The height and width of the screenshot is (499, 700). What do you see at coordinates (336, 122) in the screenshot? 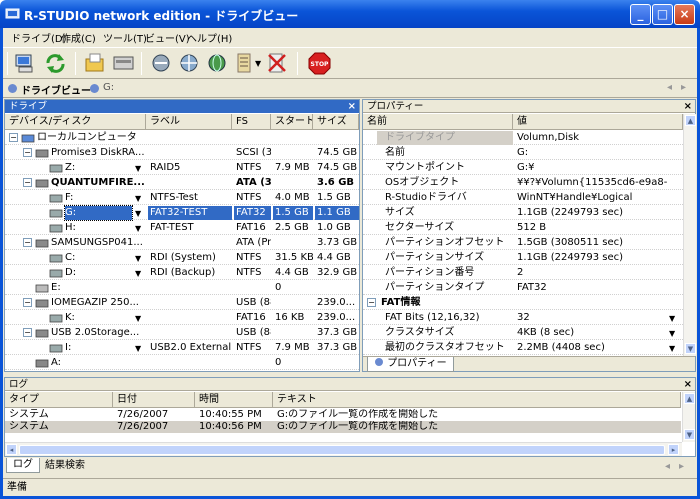
I see `col-size: サイズ` at bounding box center [336, 122].